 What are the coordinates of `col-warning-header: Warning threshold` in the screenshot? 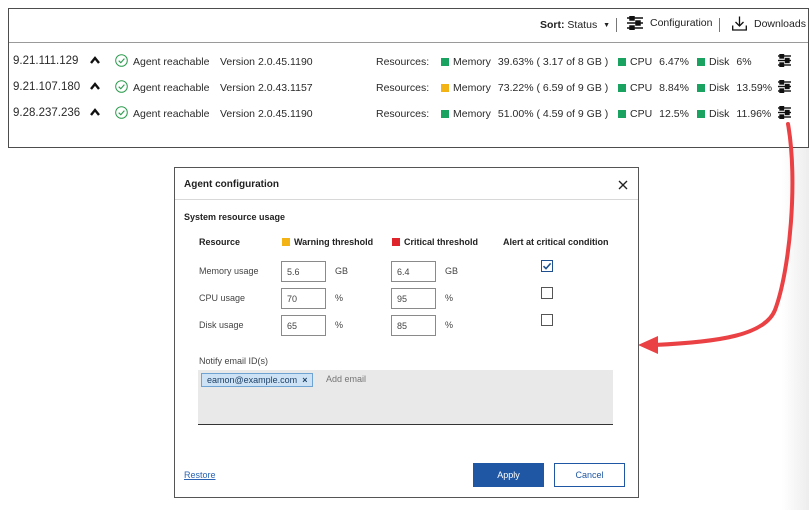 It's located at (327, 242).